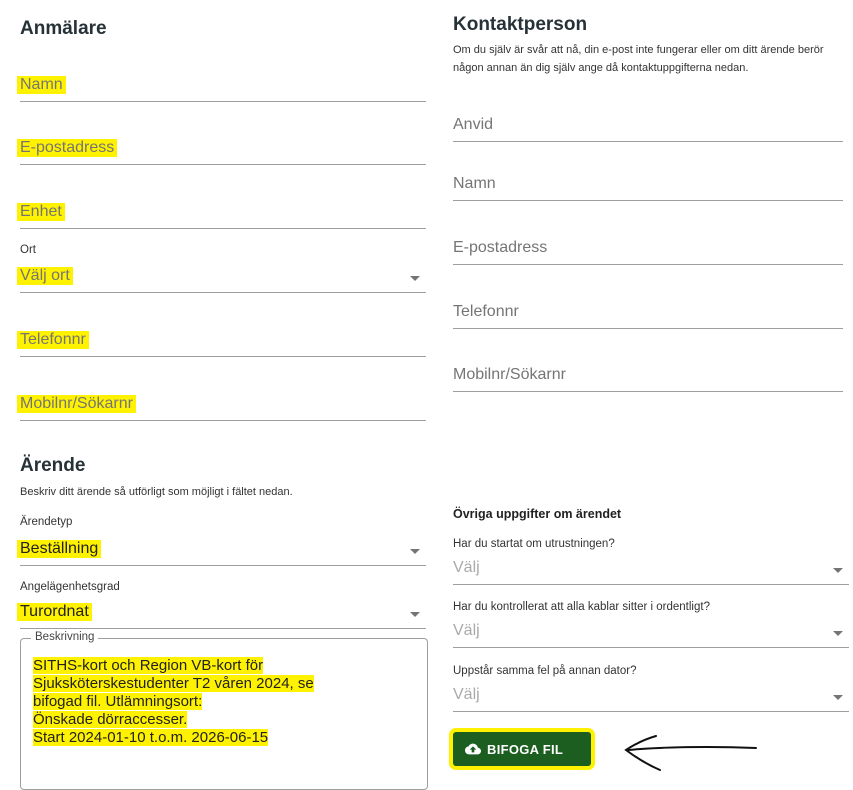 The image size is (853, 790). What do you see at coordinates (651, 696) in the screenshot?
I see `q3-select: Välj` at bounding box center [651, 696].